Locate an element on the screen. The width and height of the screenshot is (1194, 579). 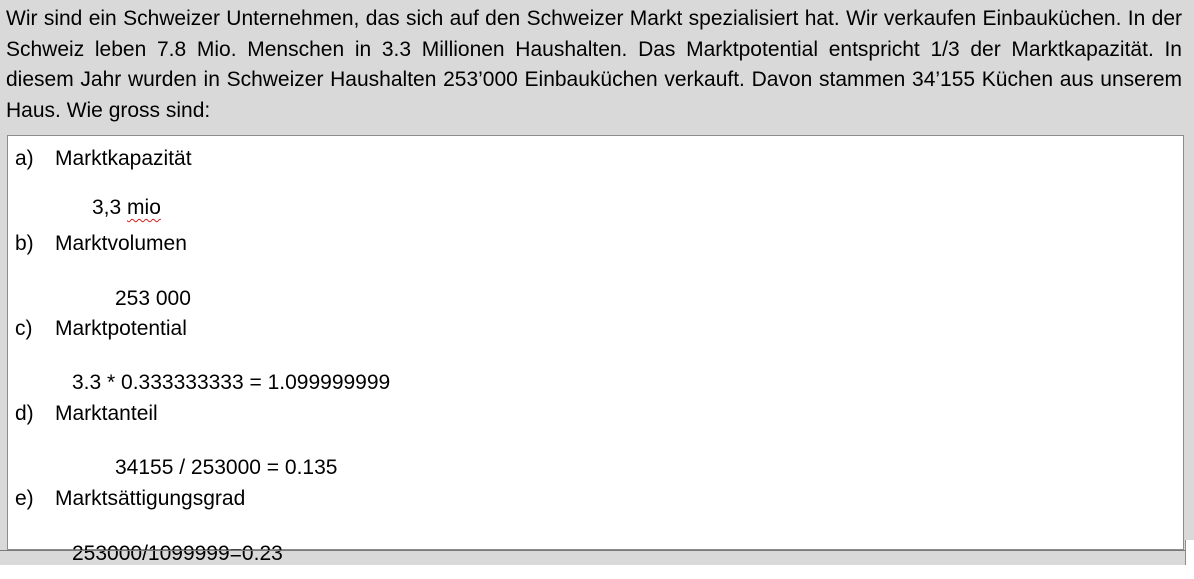
question-e-label: Marktsättigungsgrad is located at coordinates (150, 498).